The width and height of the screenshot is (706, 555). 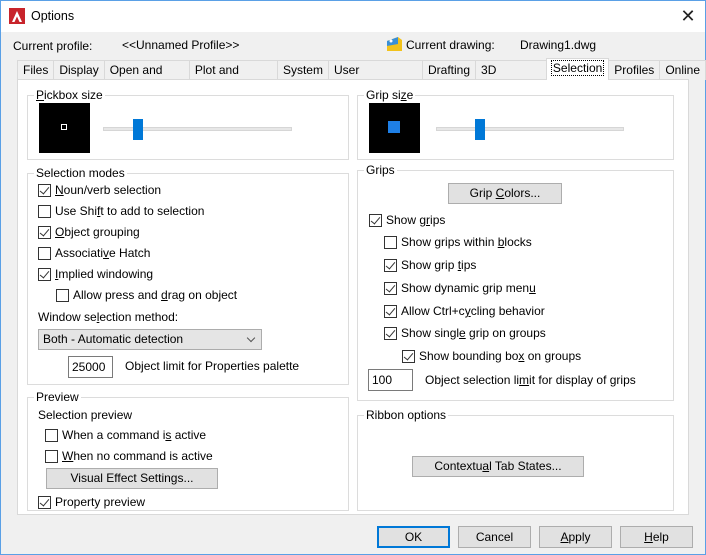 What do you see at coordinates (413, 537) in the screenshot?
I see `ok-button: OK` at bounding box center [413, 537].